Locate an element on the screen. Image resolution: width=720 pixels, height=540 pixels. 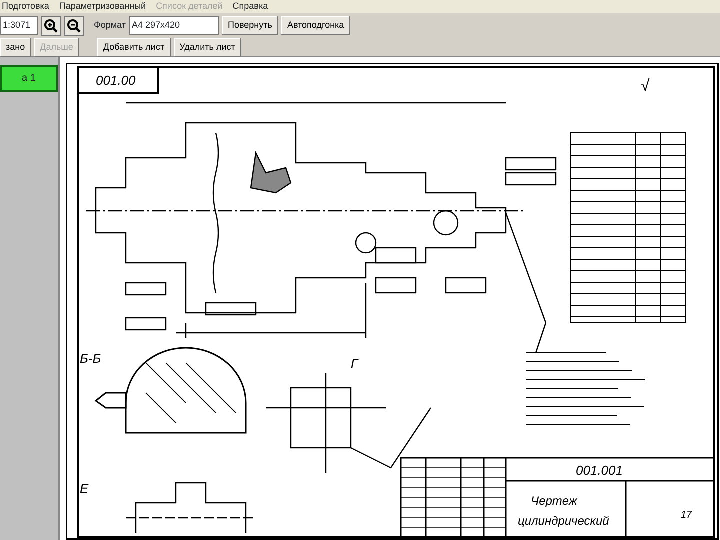
menu-item: Справка is located at coordinates (250, 7).